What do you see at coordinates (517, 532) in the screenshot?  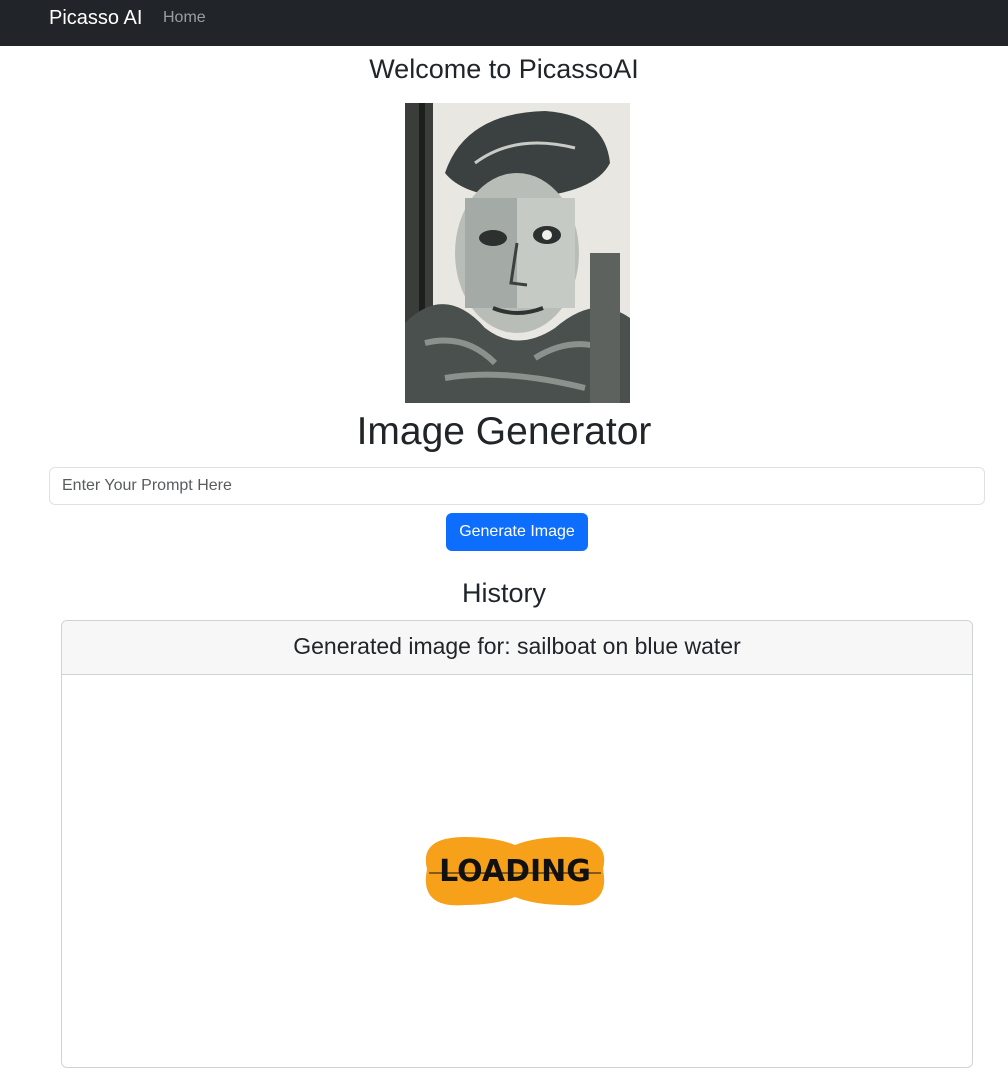 I see `generate-image-button: Generate Image` at bounding box center [517, 532].